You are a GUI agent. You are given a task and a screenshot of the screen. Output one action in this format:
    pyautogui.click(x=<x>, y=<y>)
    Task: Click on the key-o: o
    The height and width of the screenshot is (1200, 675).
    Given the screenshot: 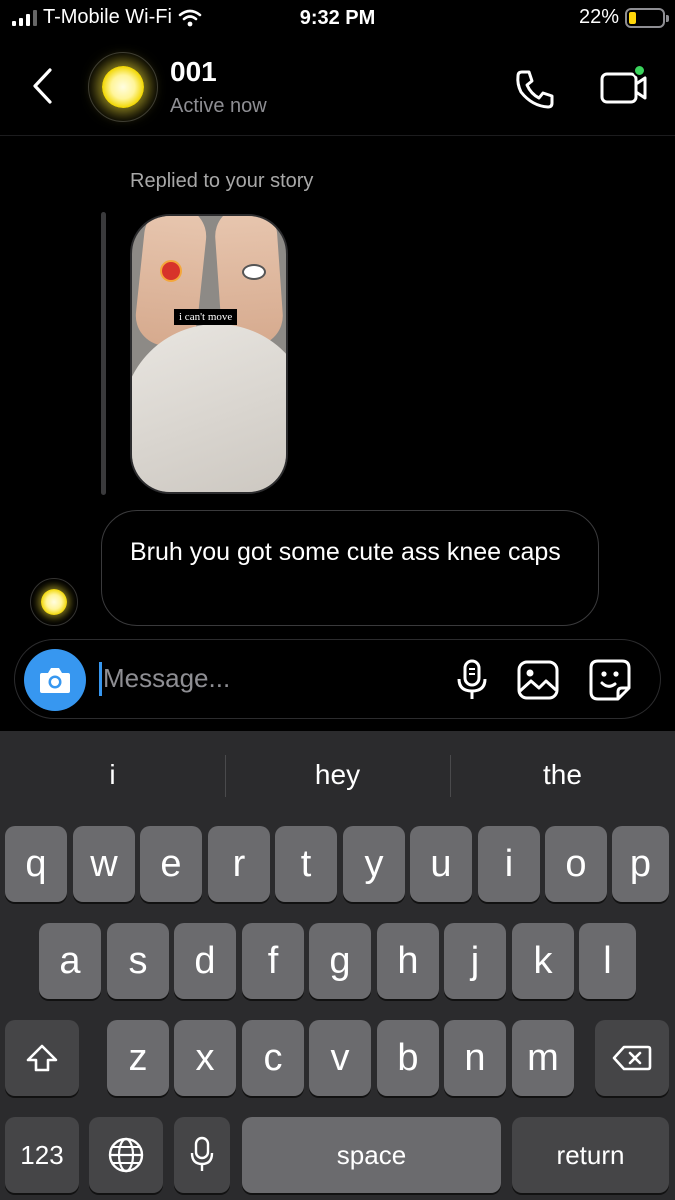 What is the action you would take?
    pyautogui.click(x=576, y=864)
    